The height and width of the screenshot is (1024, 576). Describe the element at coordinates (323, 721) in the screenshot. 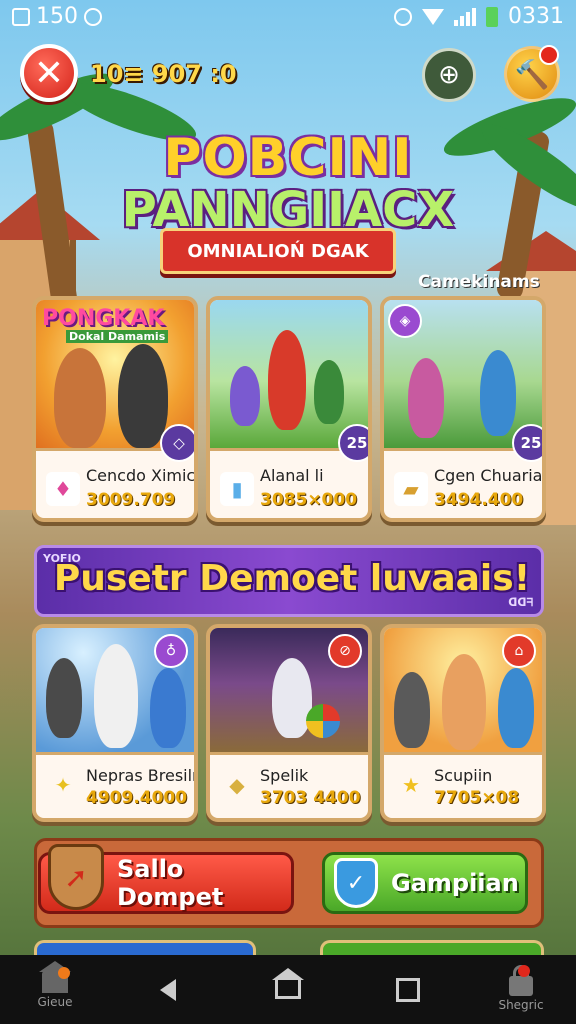

I see `ball-icon` at that location.